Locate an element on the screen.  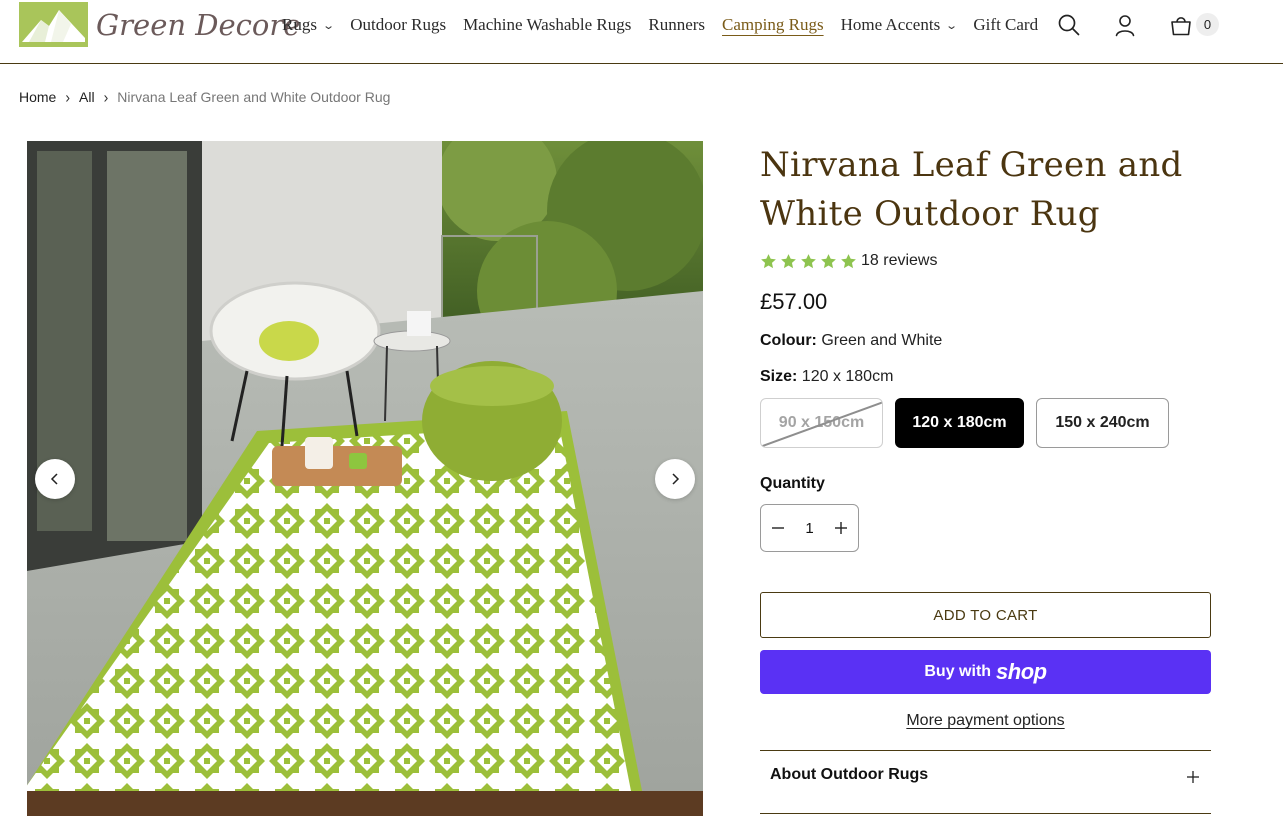
chevron-left-icon is located at coordinates (54, 479).